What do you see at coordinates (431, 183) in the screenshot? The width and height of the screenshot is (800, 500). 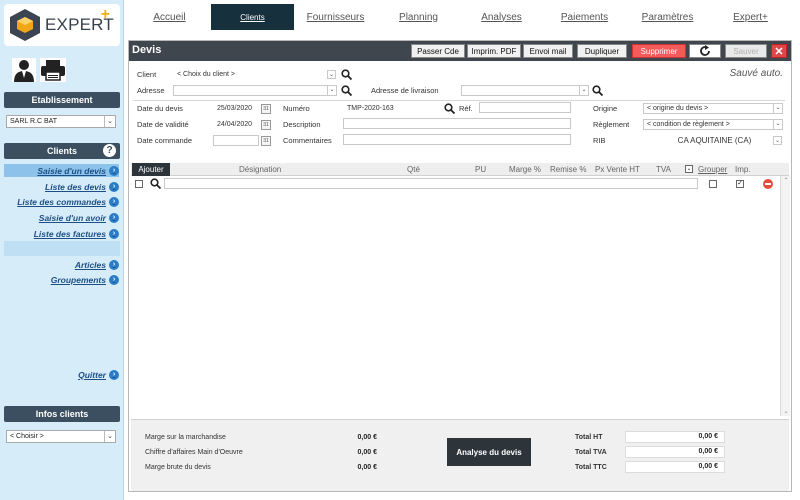 I see `designation-input` at bounding box center [431, 183].